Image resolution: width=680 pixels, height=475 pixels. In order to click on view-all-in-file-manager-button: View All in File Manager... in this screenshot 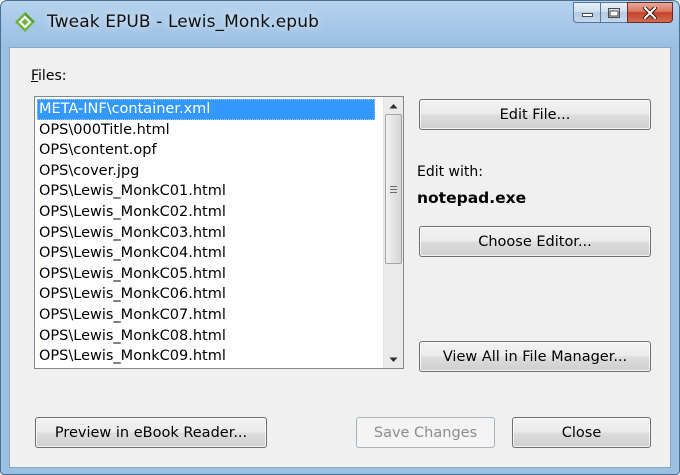, I will do `click(535, 356)`.